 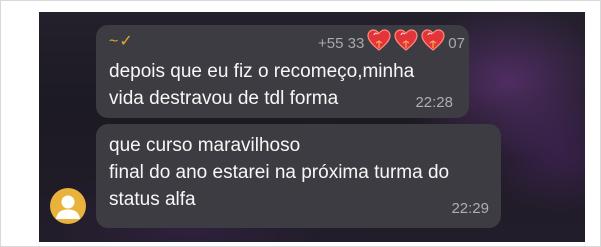 I want to click on heart-emoji-group, so click(x=406, y=41).